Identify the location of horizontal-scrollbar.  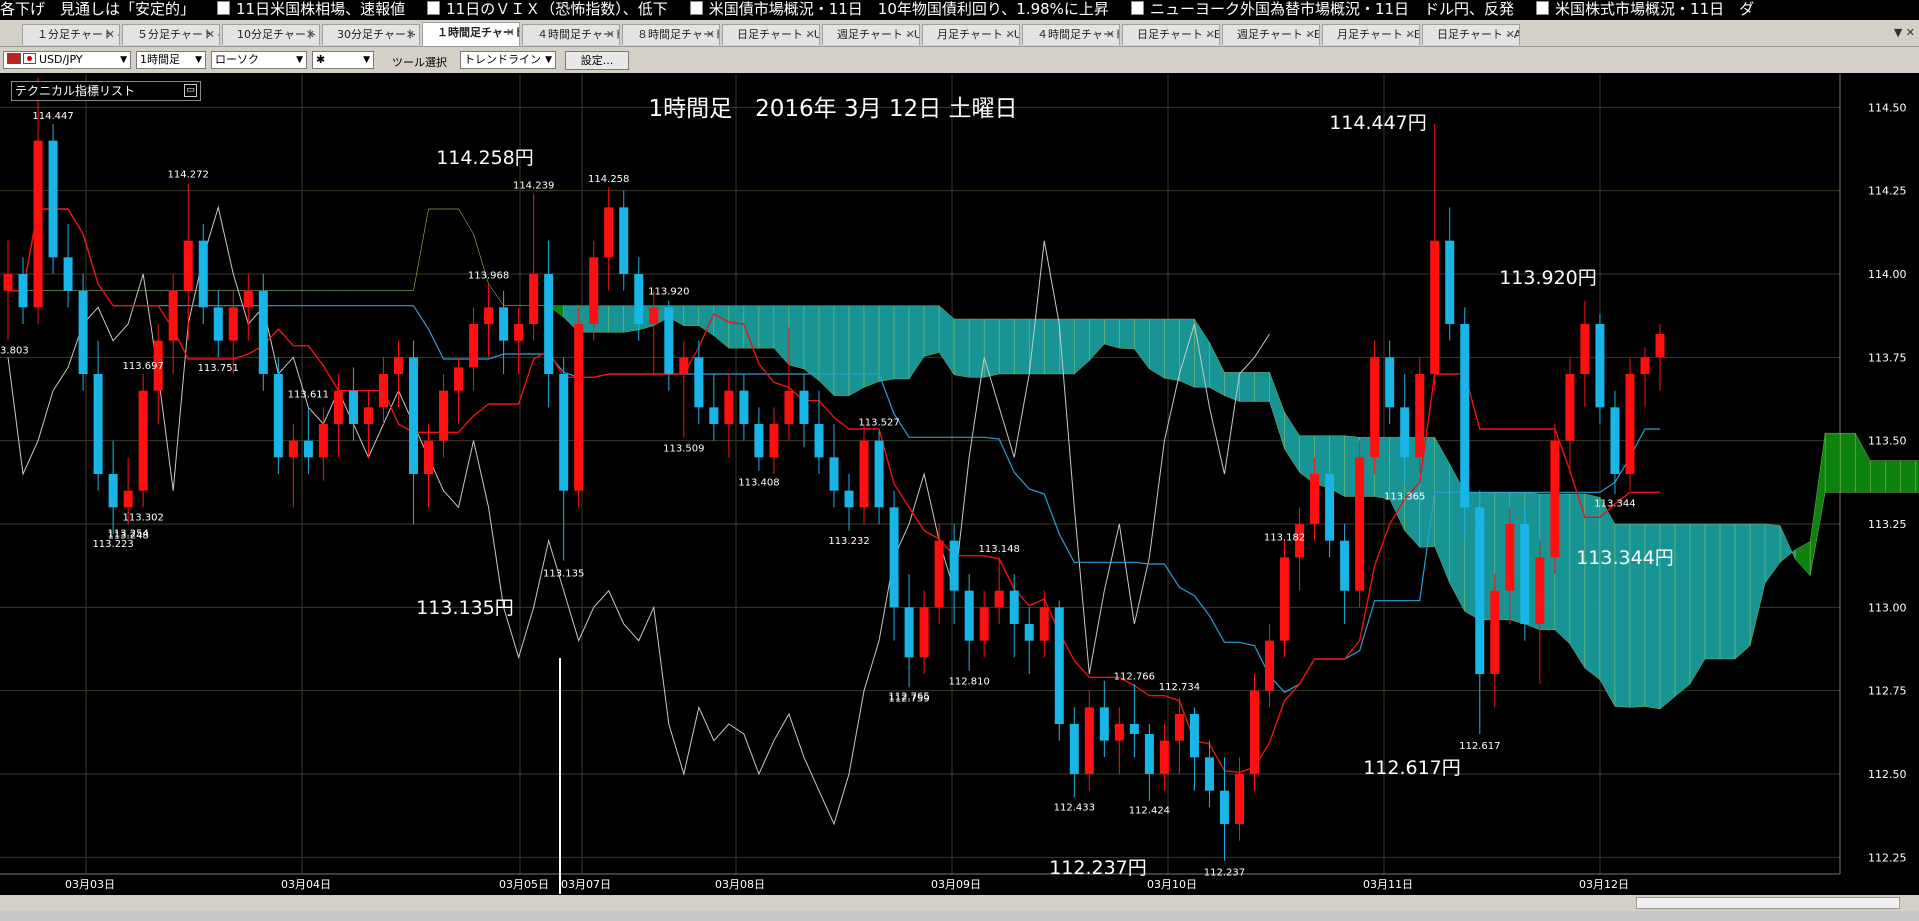
(959, 903).